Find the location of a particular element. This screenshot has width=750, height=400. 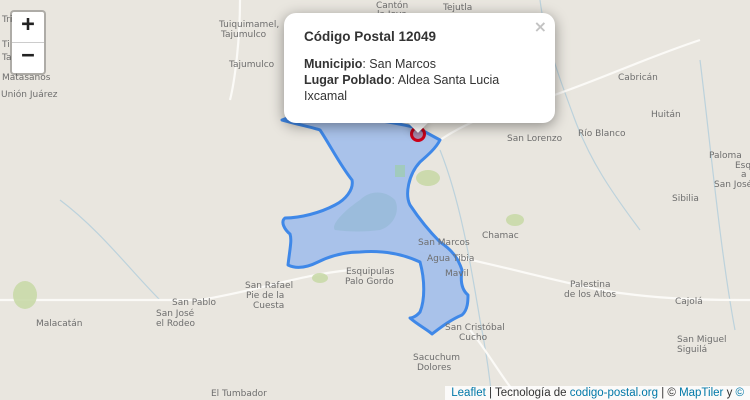

municipio-row: Municipio: San Marcos is located at coordinates (370, 64).